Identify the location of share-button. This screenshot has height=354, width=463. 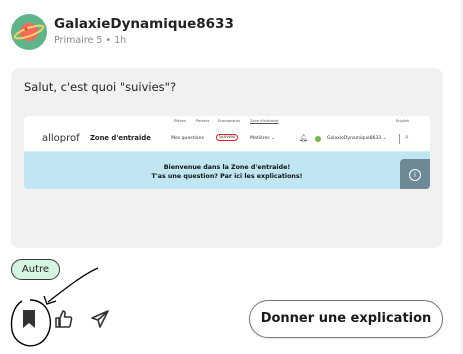
(100, 321).